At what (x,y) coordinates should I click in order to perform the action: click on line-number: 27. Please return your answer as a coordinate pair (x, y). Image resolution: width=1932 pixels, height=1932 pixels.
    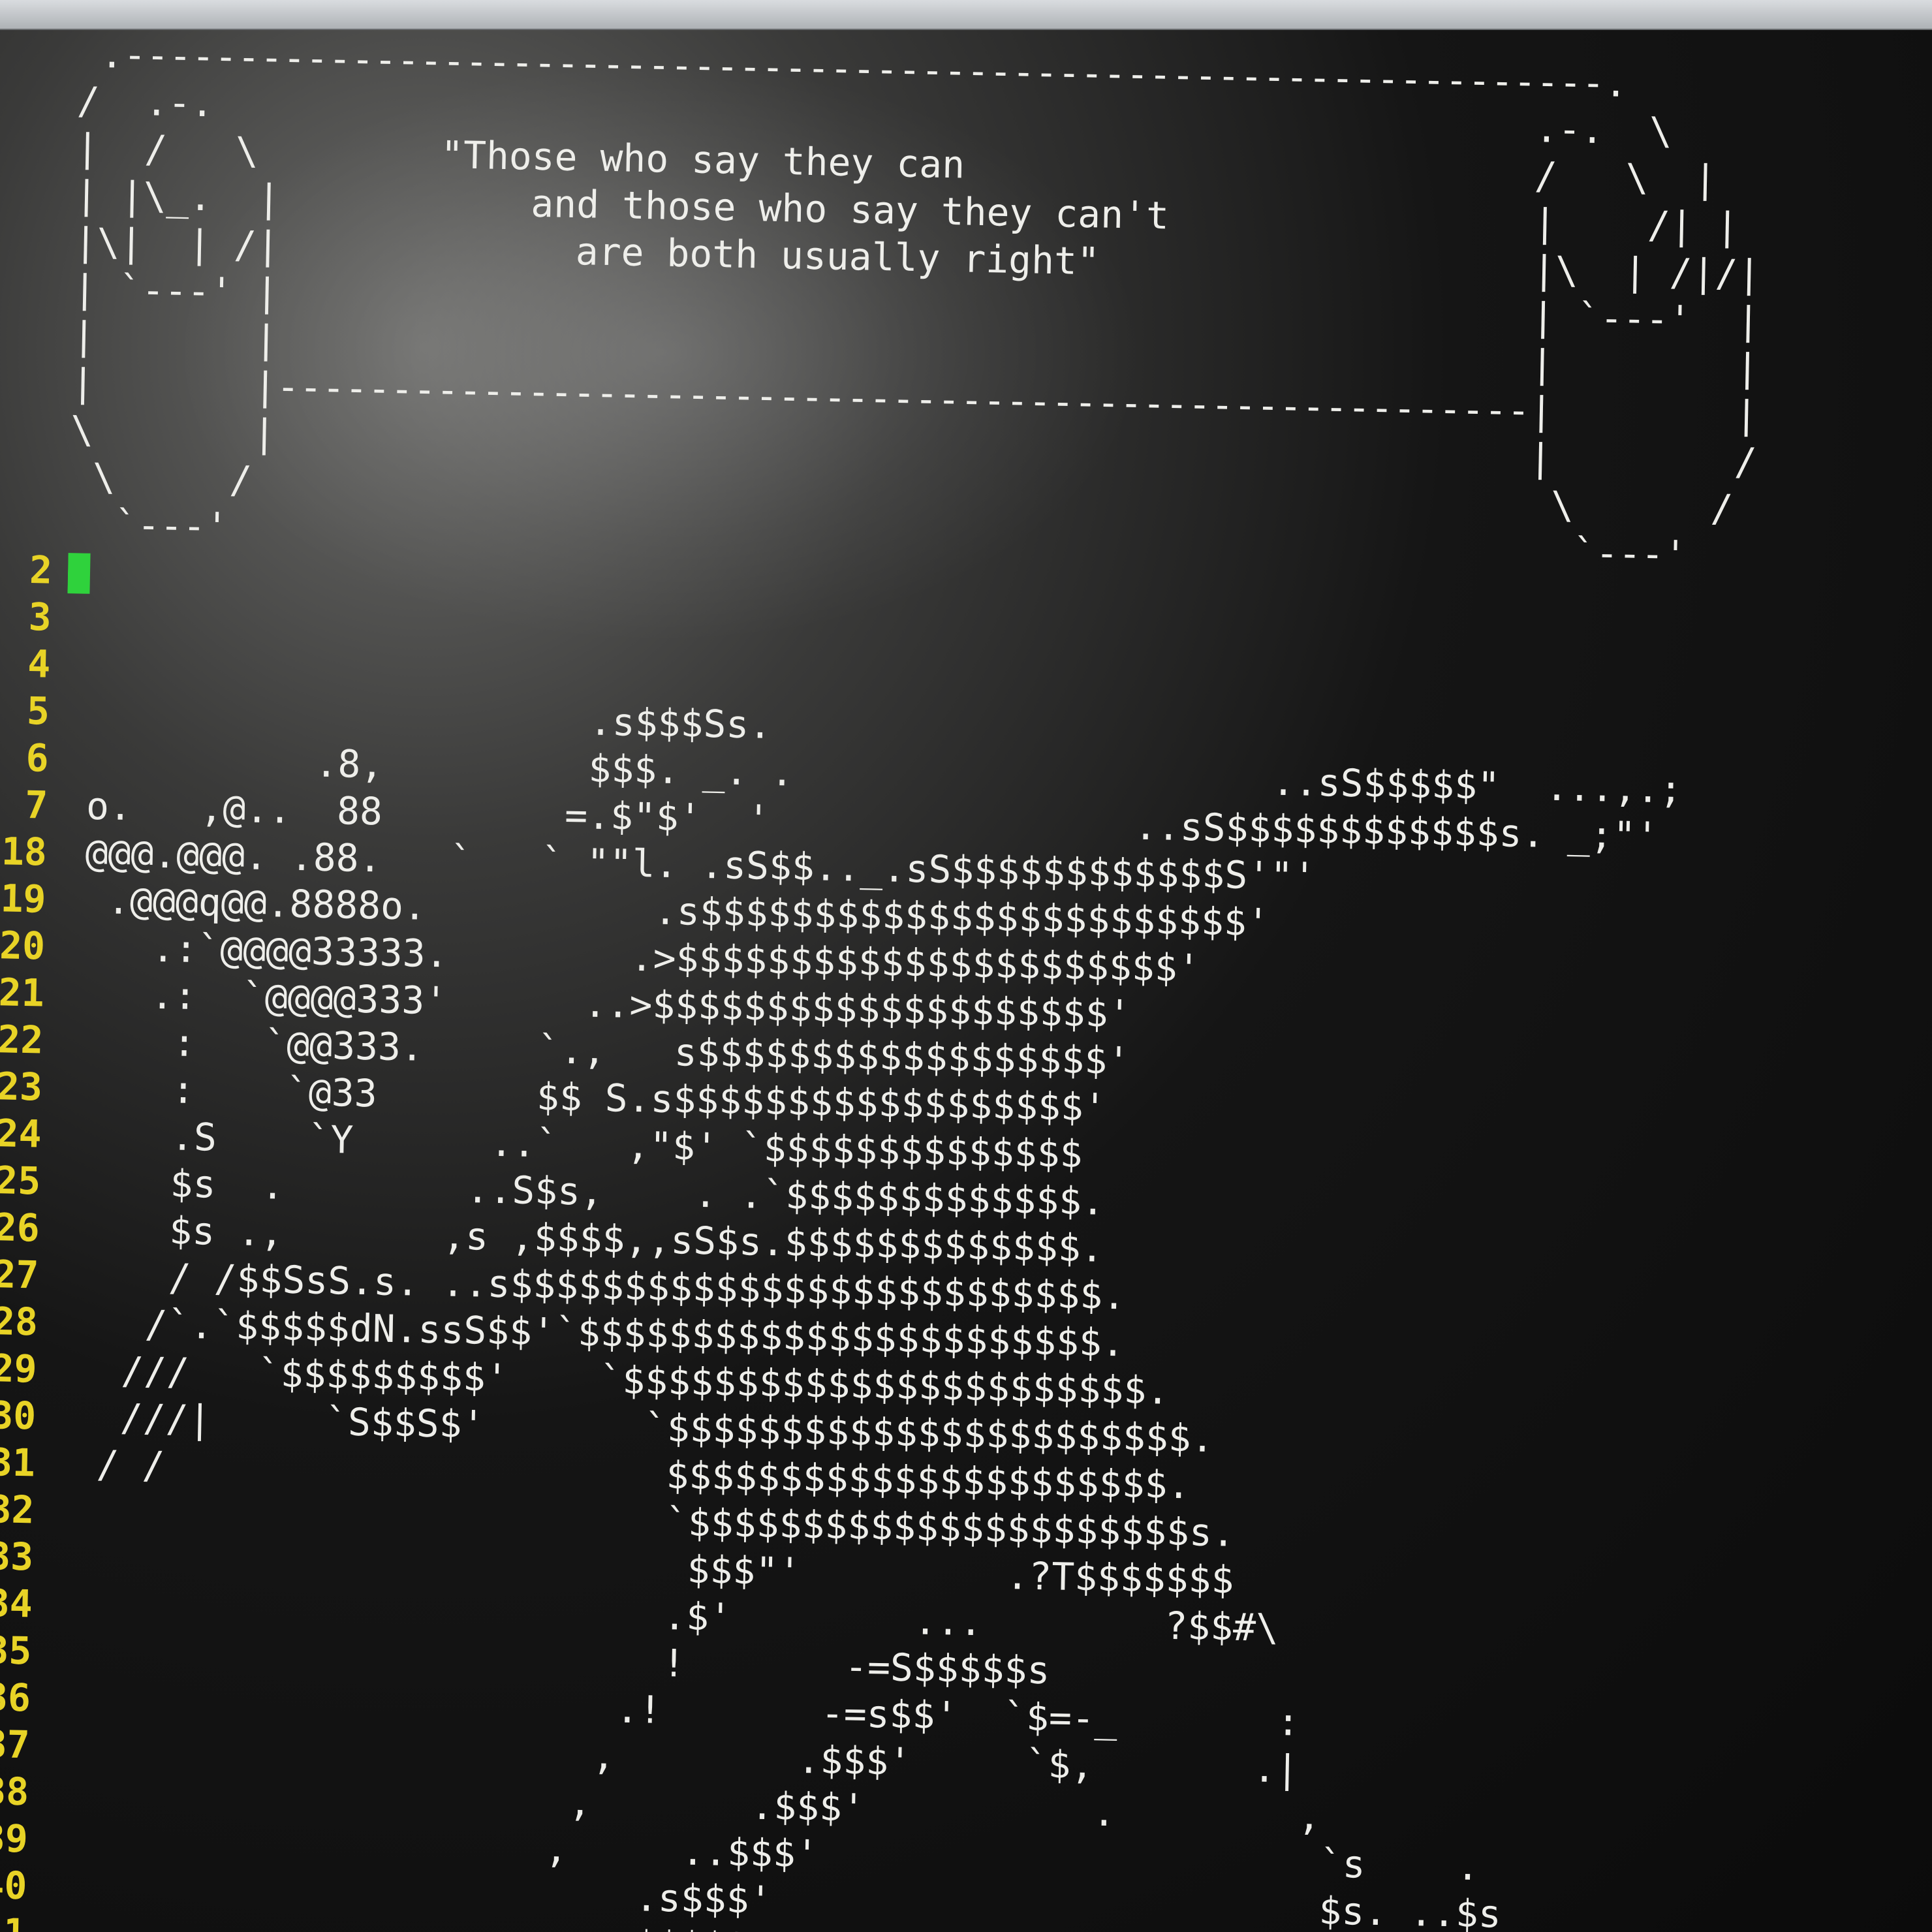
    Looking at the image, I should click on (20, 1275).